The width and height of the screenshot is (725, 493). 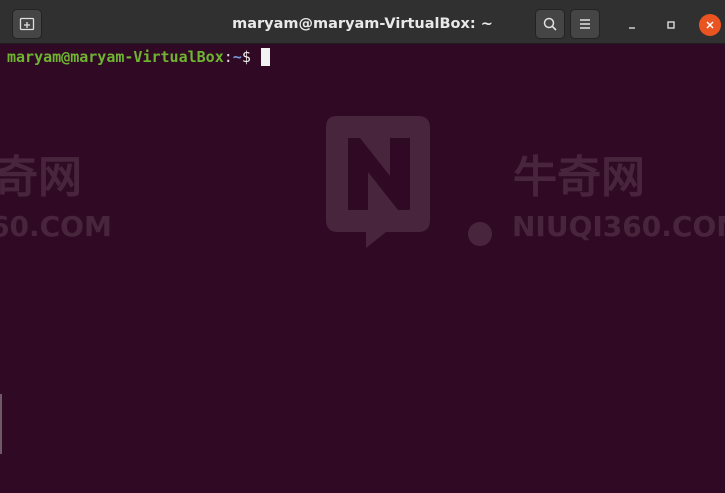 I want to click on minimize-icon, so click(x=632, y=28).